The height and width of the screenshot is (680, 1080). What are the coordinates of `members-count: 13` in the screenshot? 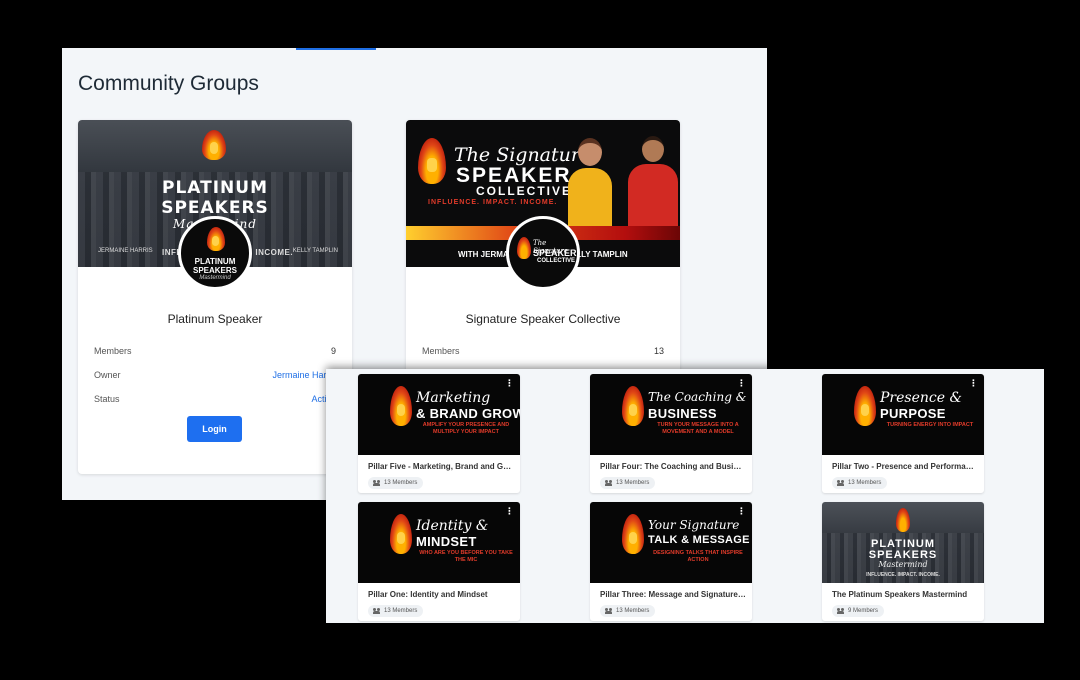 It's located at (658, 351).